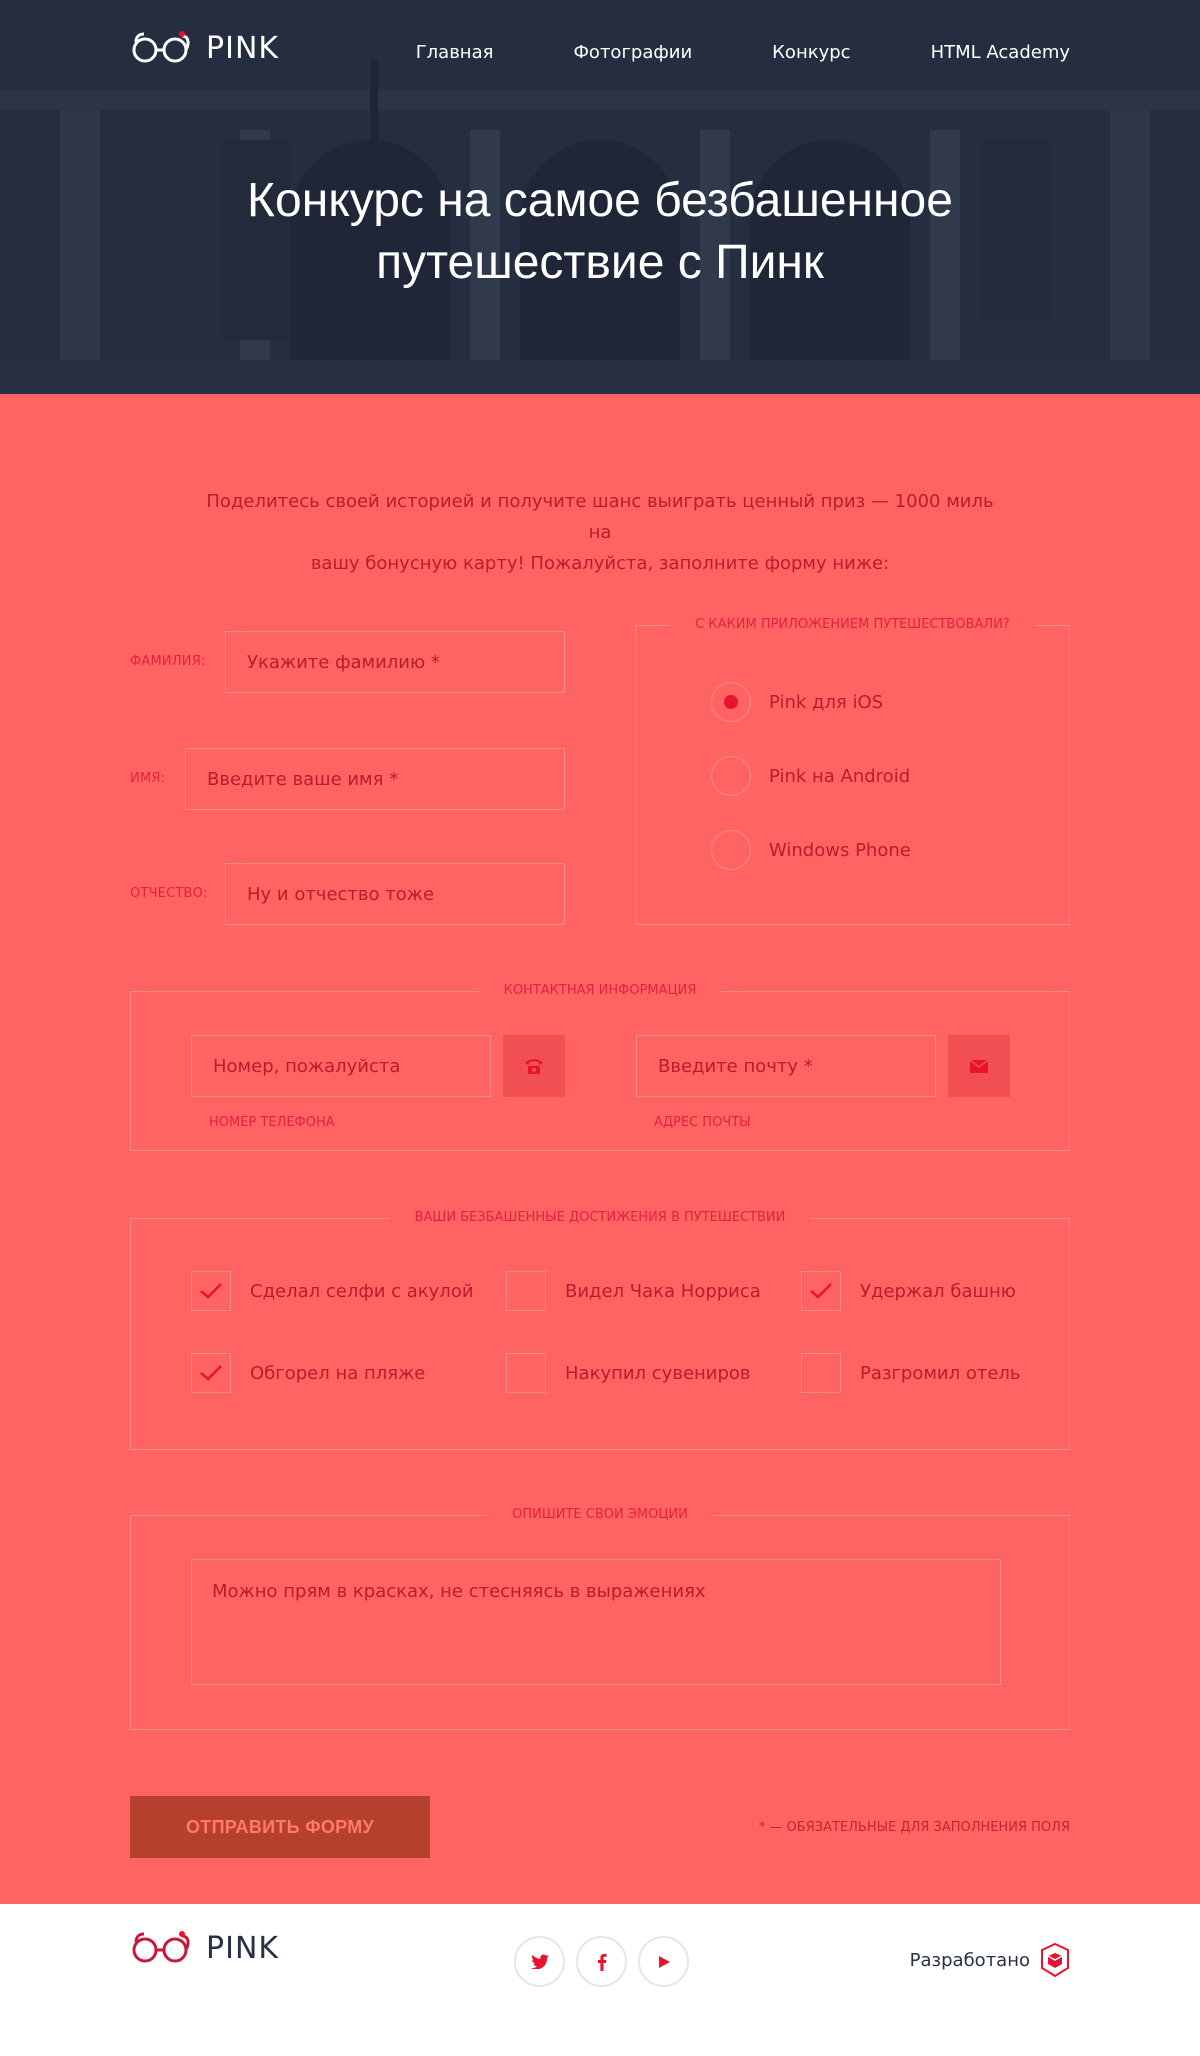 The width and height of the screenshot is (1200, 2056). Describe the element at coordinates (204, 48) in the screenshot. I see `header-logo: PINK` at that location.